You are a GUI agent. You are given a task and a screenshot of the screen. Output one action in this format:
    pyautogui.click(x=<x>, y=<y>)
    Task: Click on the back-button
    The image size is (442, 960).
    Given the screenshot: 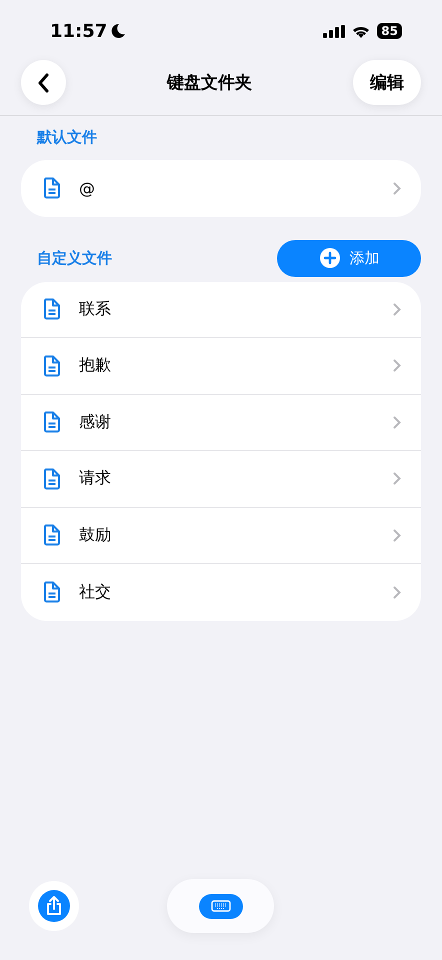 What is the action you would take?
    pyautogui.click(x=43, y=82)
    